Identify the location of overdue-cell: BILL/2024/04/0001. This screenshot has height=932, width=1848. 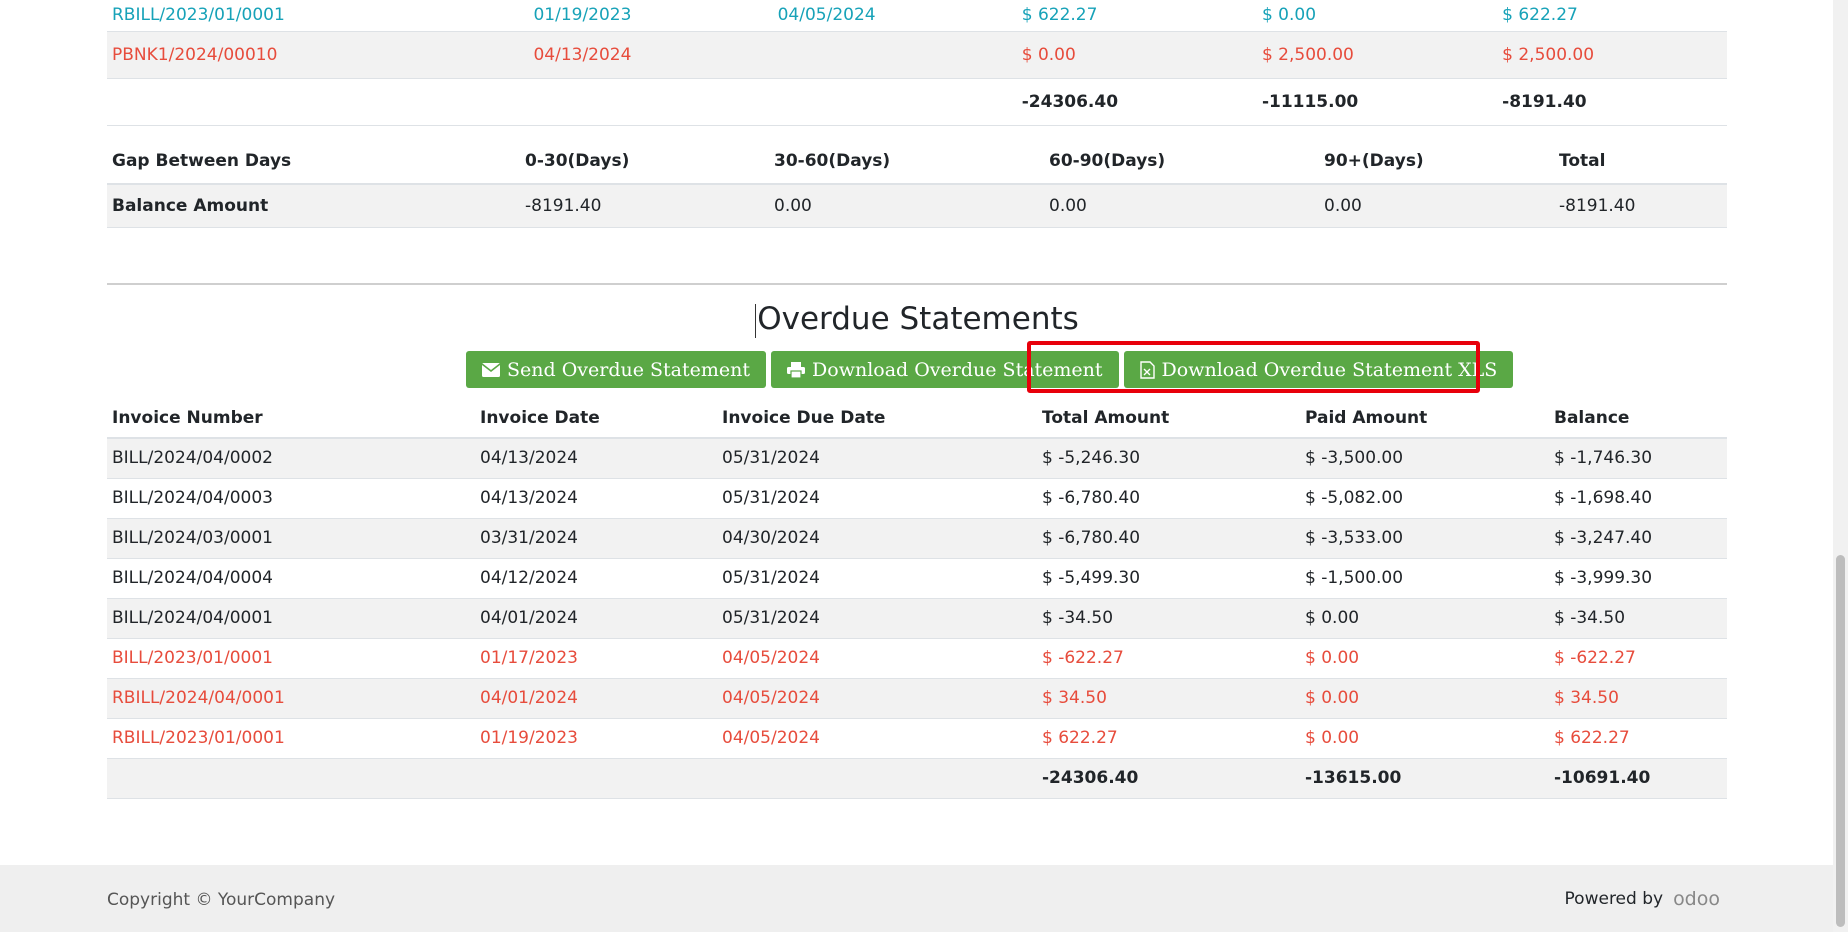
(192, 618).